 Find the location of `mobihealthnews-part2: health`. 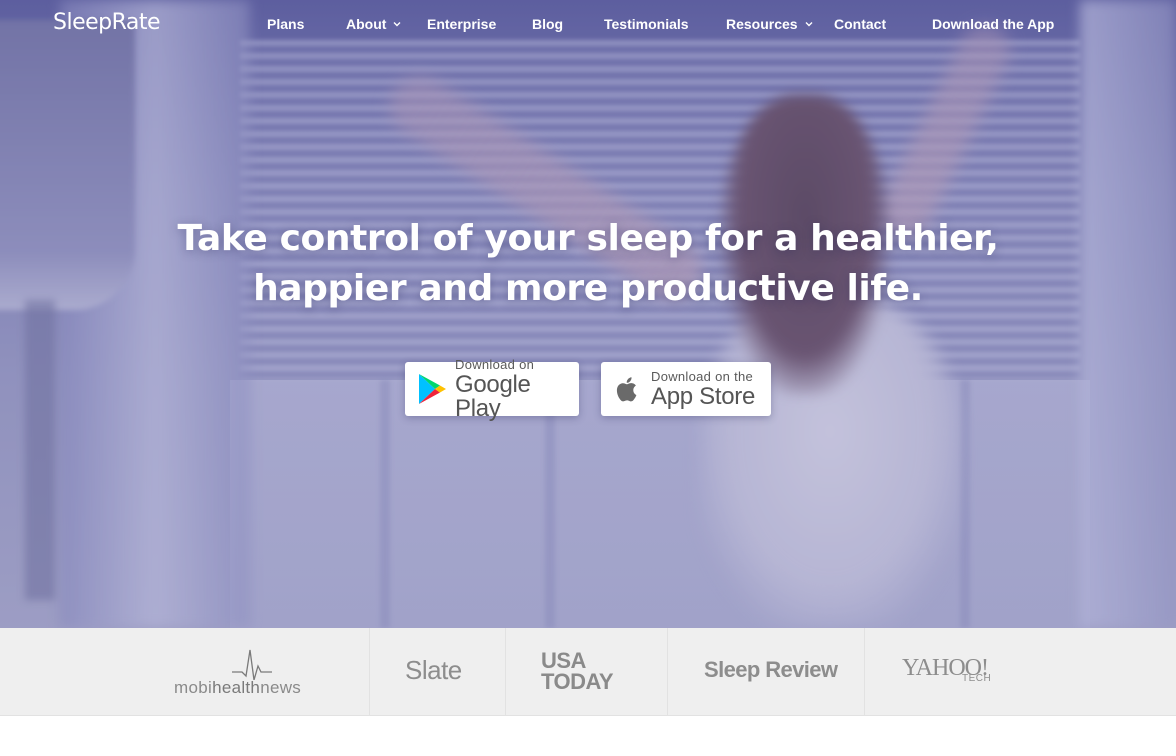

mobihealthnews-part2: health is located at coordinates (236, 687).